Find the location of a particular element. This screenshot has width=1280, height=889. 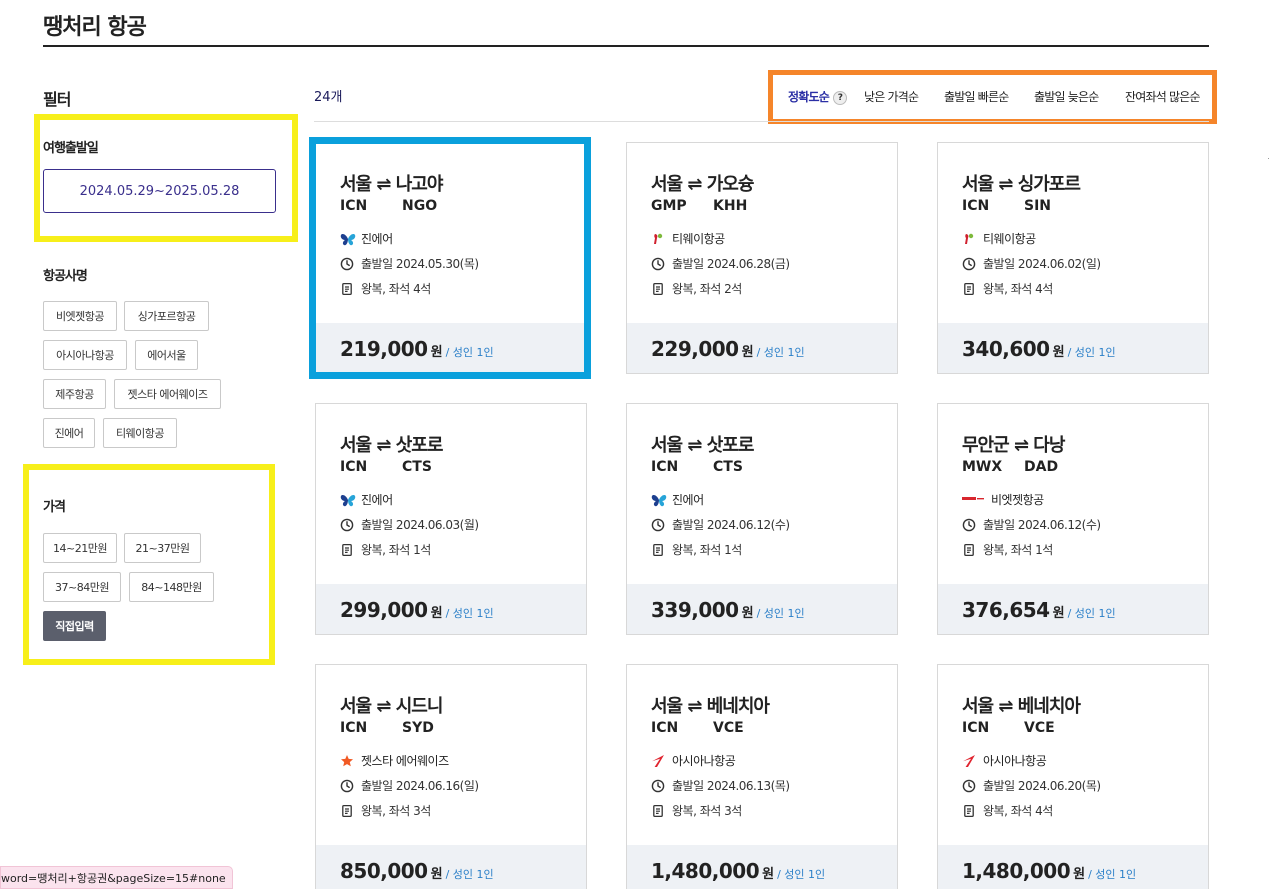

departure-date: 출발일 2024.06.12(수) is located at coordinates (1031, 524).